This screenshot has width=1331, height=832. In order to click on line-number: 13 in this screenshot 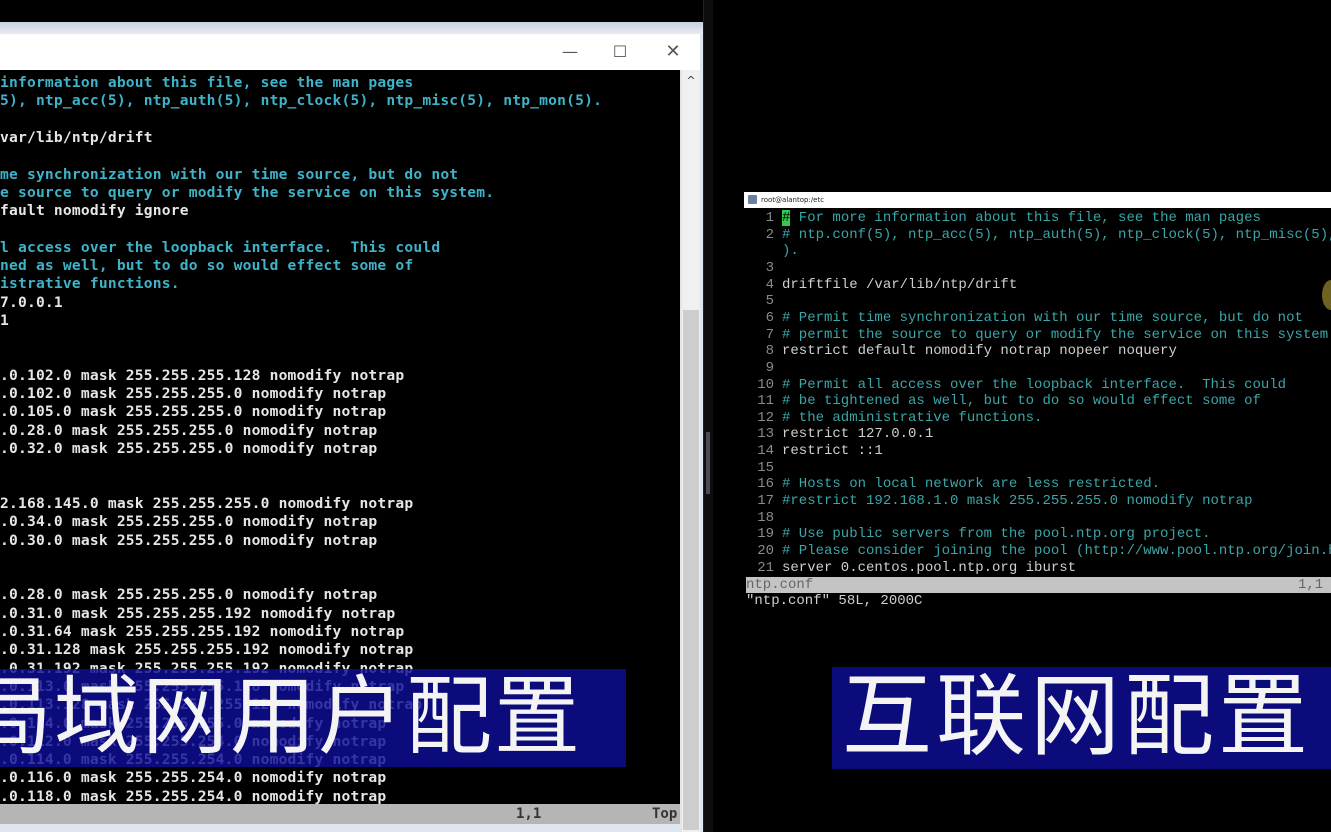, I will do `click(765, 434)`.